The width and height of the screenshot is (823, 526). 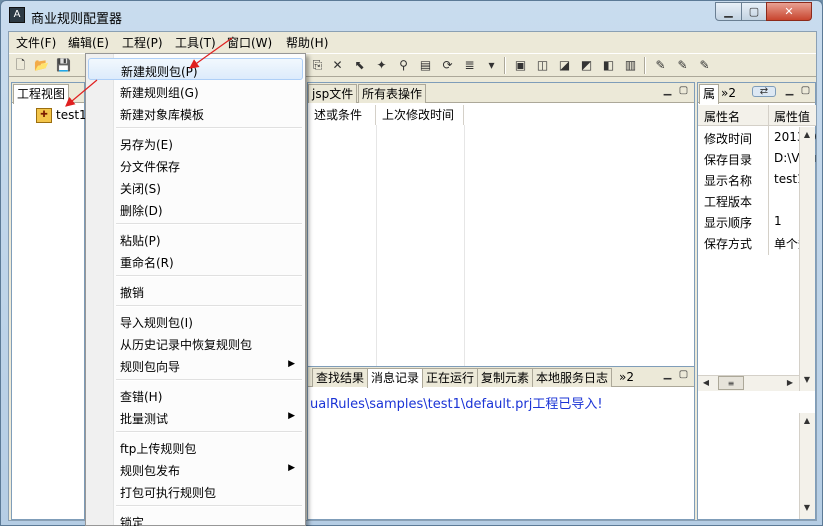 What do you see at coordinates (731, 383) in the screenshot?
I see `scroll-thumb: ≡` at bounding box center [731, 383].